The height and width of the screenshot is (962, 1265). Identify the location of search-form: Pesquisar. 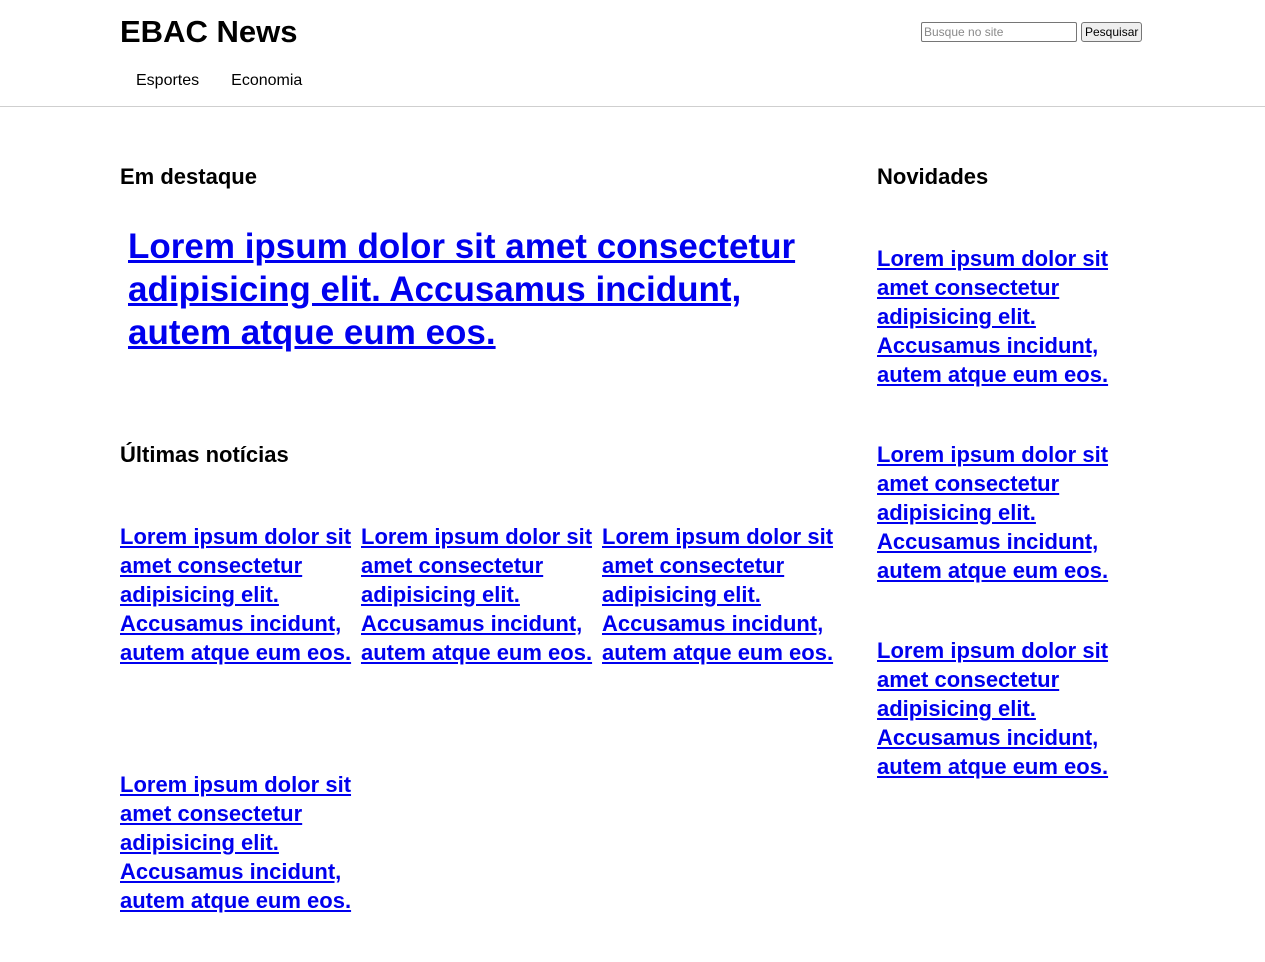
(1032, 32).